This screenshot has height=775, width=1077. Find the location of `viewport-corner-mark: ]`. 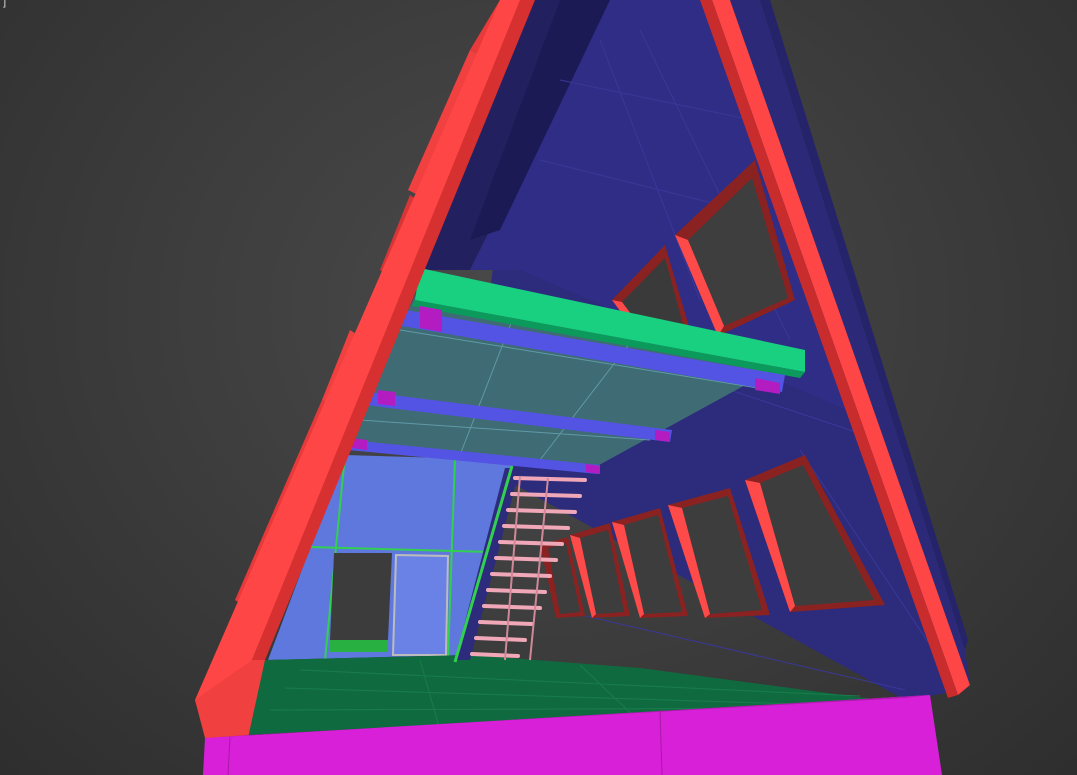

viewport-corner-mark: ] is located at coordinates (4, 4).